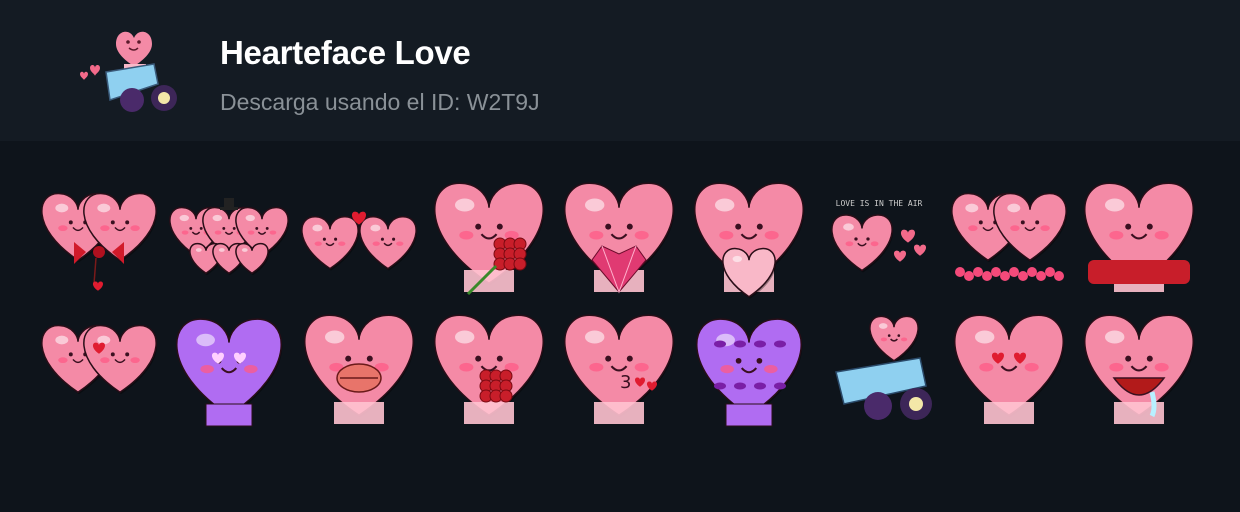 Image resolution: width=1240 pixels, height=512 pixels. I want to click on heart-blowing-kiss-icon: 3, so click(619, 369).